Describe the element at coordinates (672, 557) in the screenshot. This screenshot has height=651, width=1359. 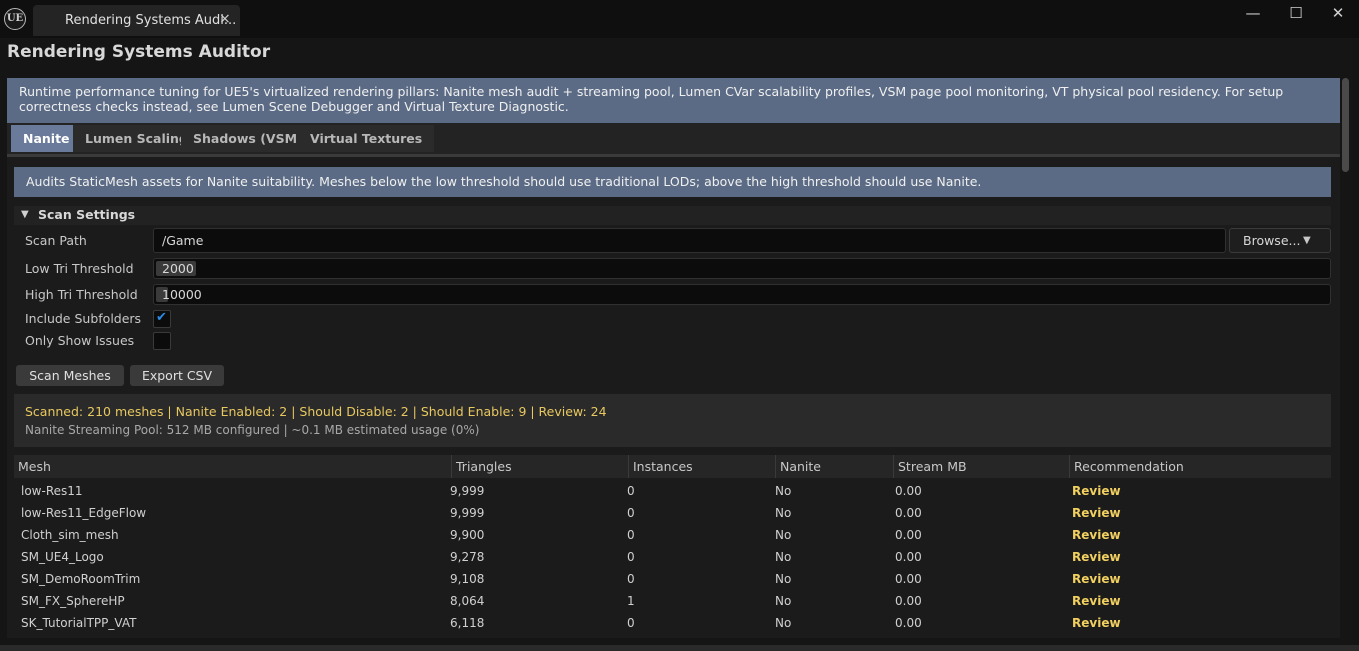
I see `table-row: SM_UE4_Logo 9,278 0 No 0.00 Review` at that location.